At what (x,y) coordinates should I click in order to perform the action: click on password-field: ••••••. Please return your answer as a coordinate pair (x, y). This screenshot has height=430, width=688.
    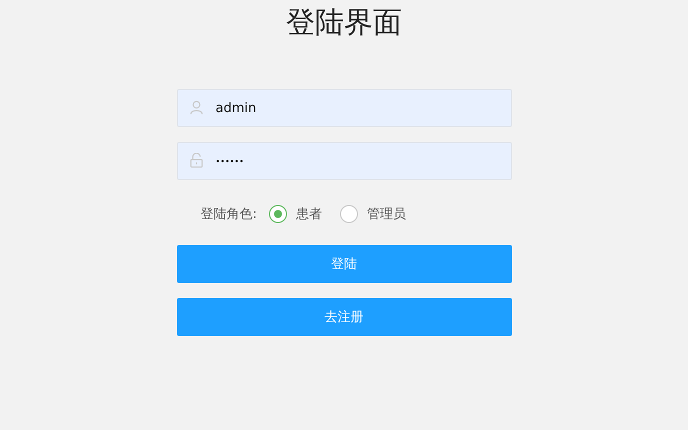
    Looking at the image, I should click on (344, 161).